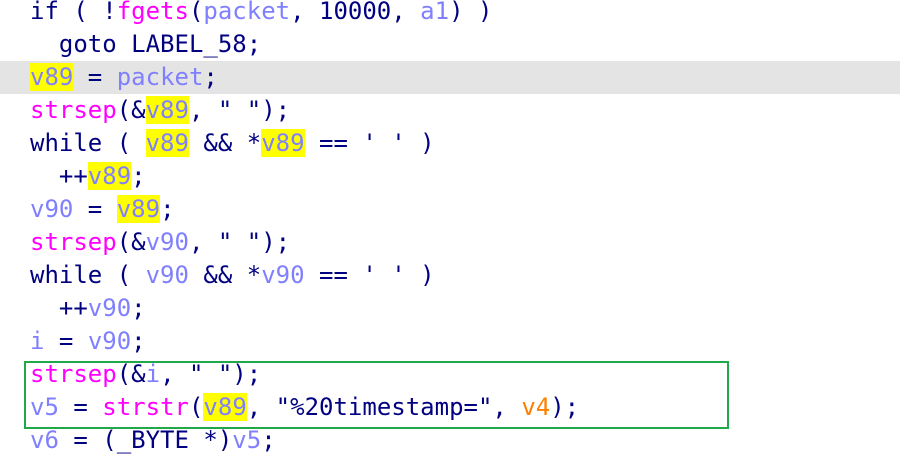  I want to click on code-token: , "%20timestamp=",, so click(384, 407).